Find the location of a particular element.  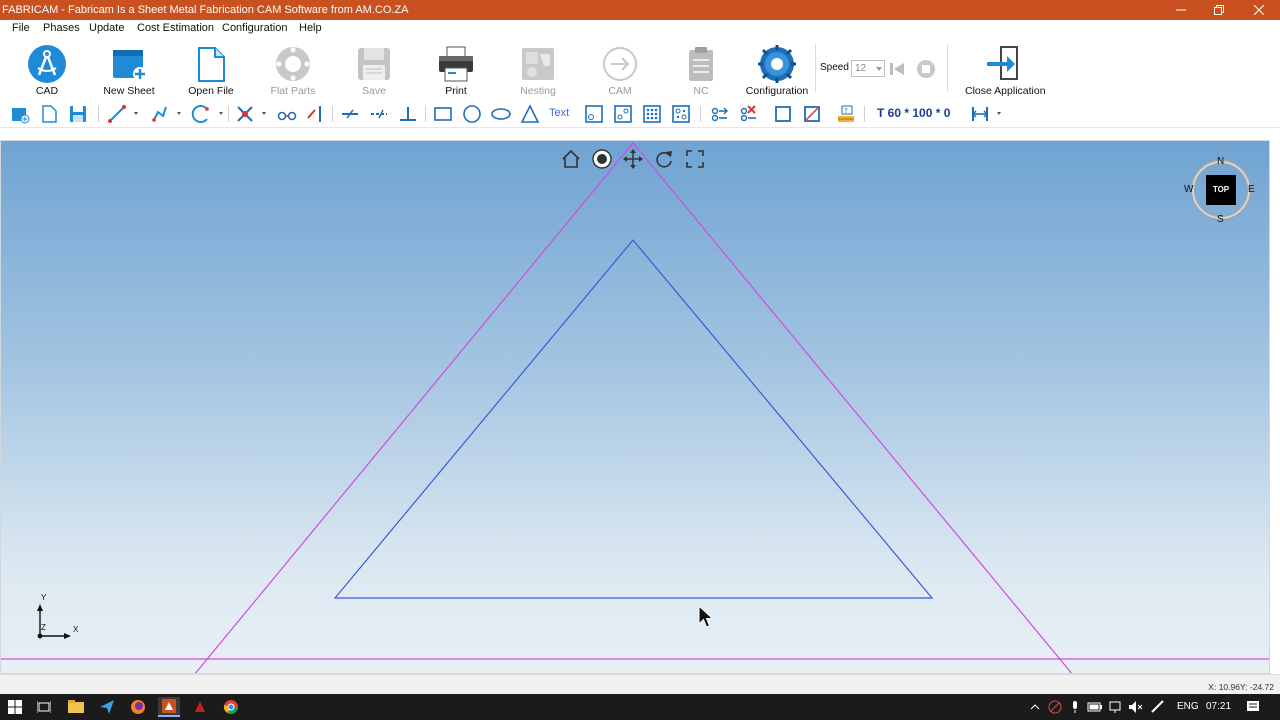

compass-east: E is located at coordinates (1251, 189).